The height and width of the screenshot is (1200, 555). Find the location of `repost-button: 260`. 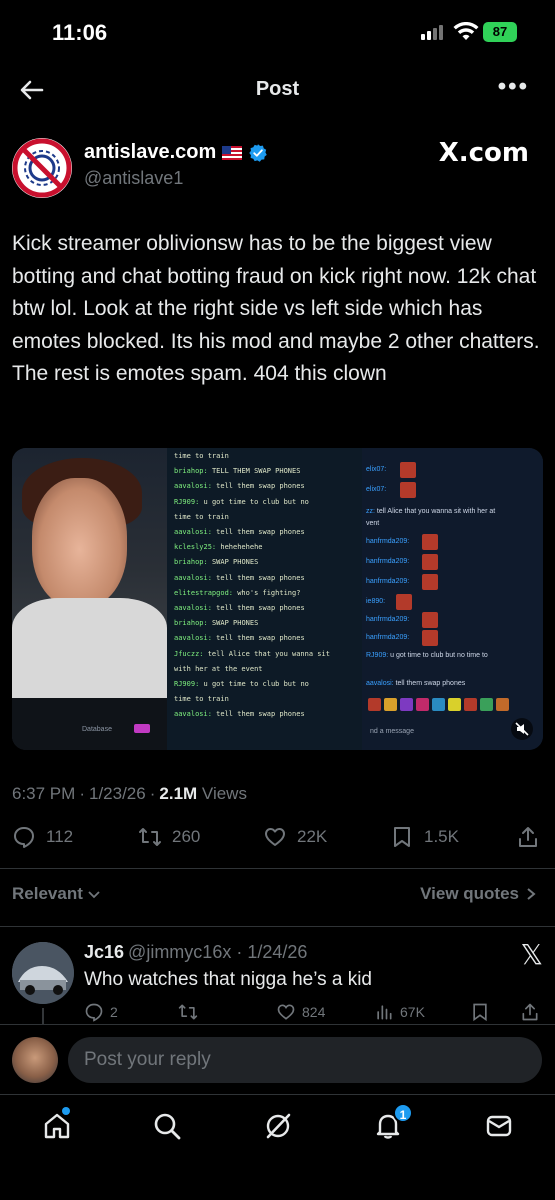

repost-button: 260 is located at coordinates (169, 837).